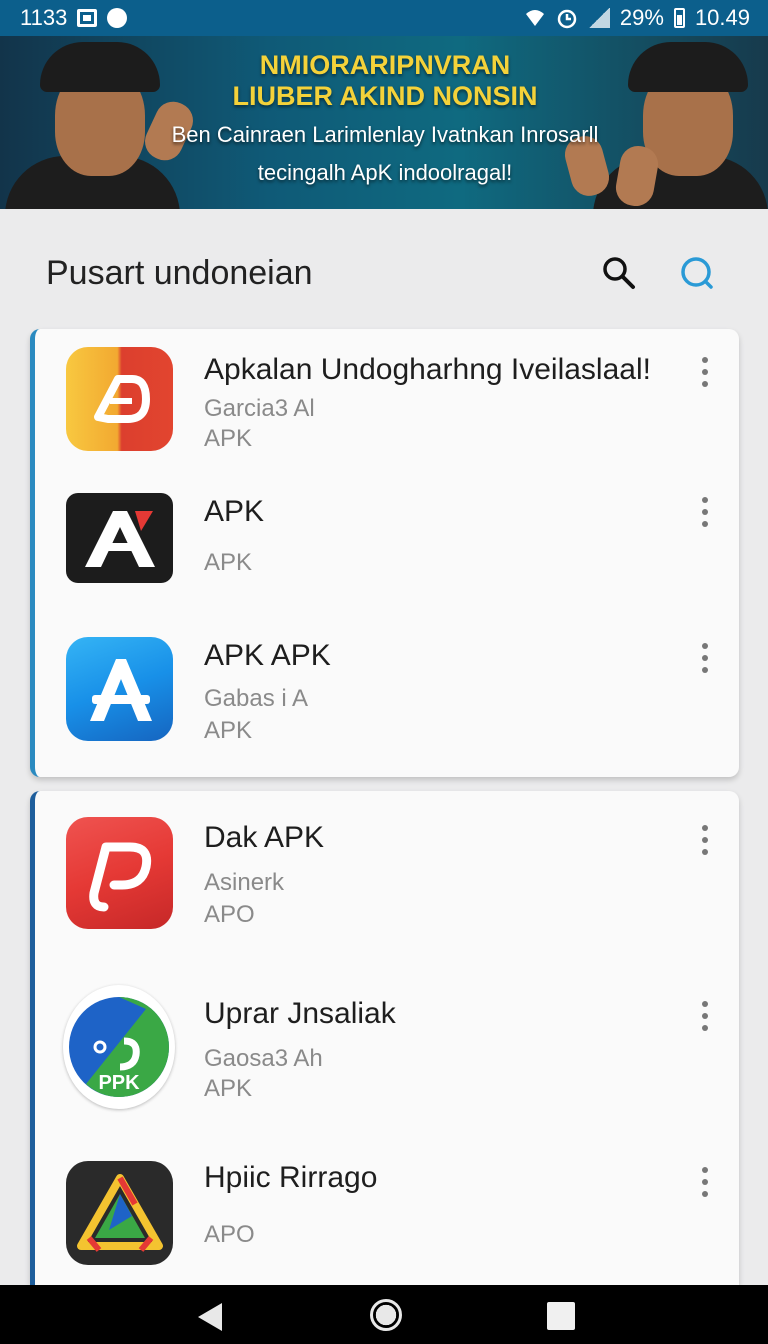 The image size is (768, 1344). Describe the element at coordinates (119, 873) in the screenshot. I see `red-p-app-icon` at that location.